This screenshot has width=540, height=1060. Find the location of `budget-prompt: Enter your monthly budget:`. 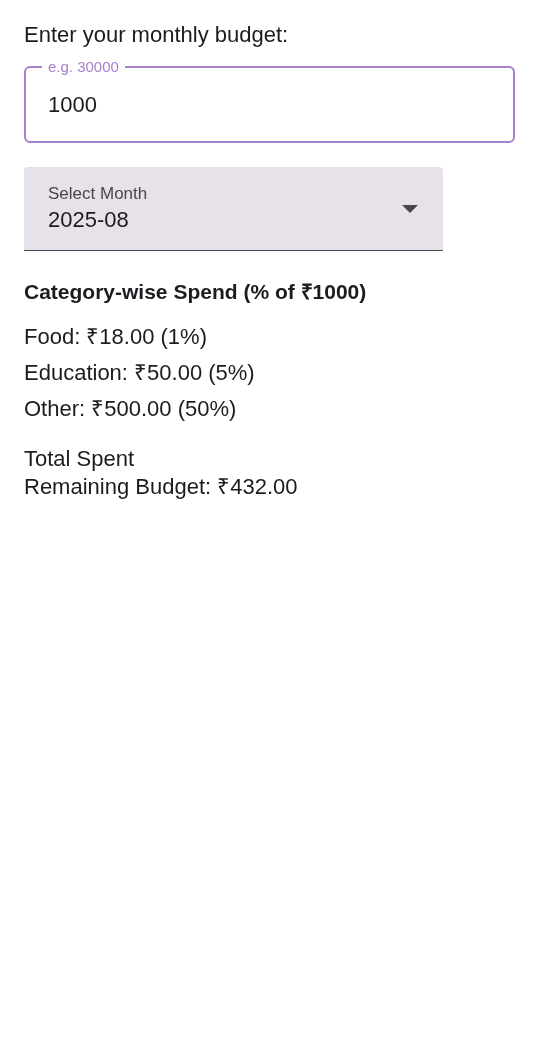

budget-prompt: Enter your monthly budget: is located at coordinates (157, 35).